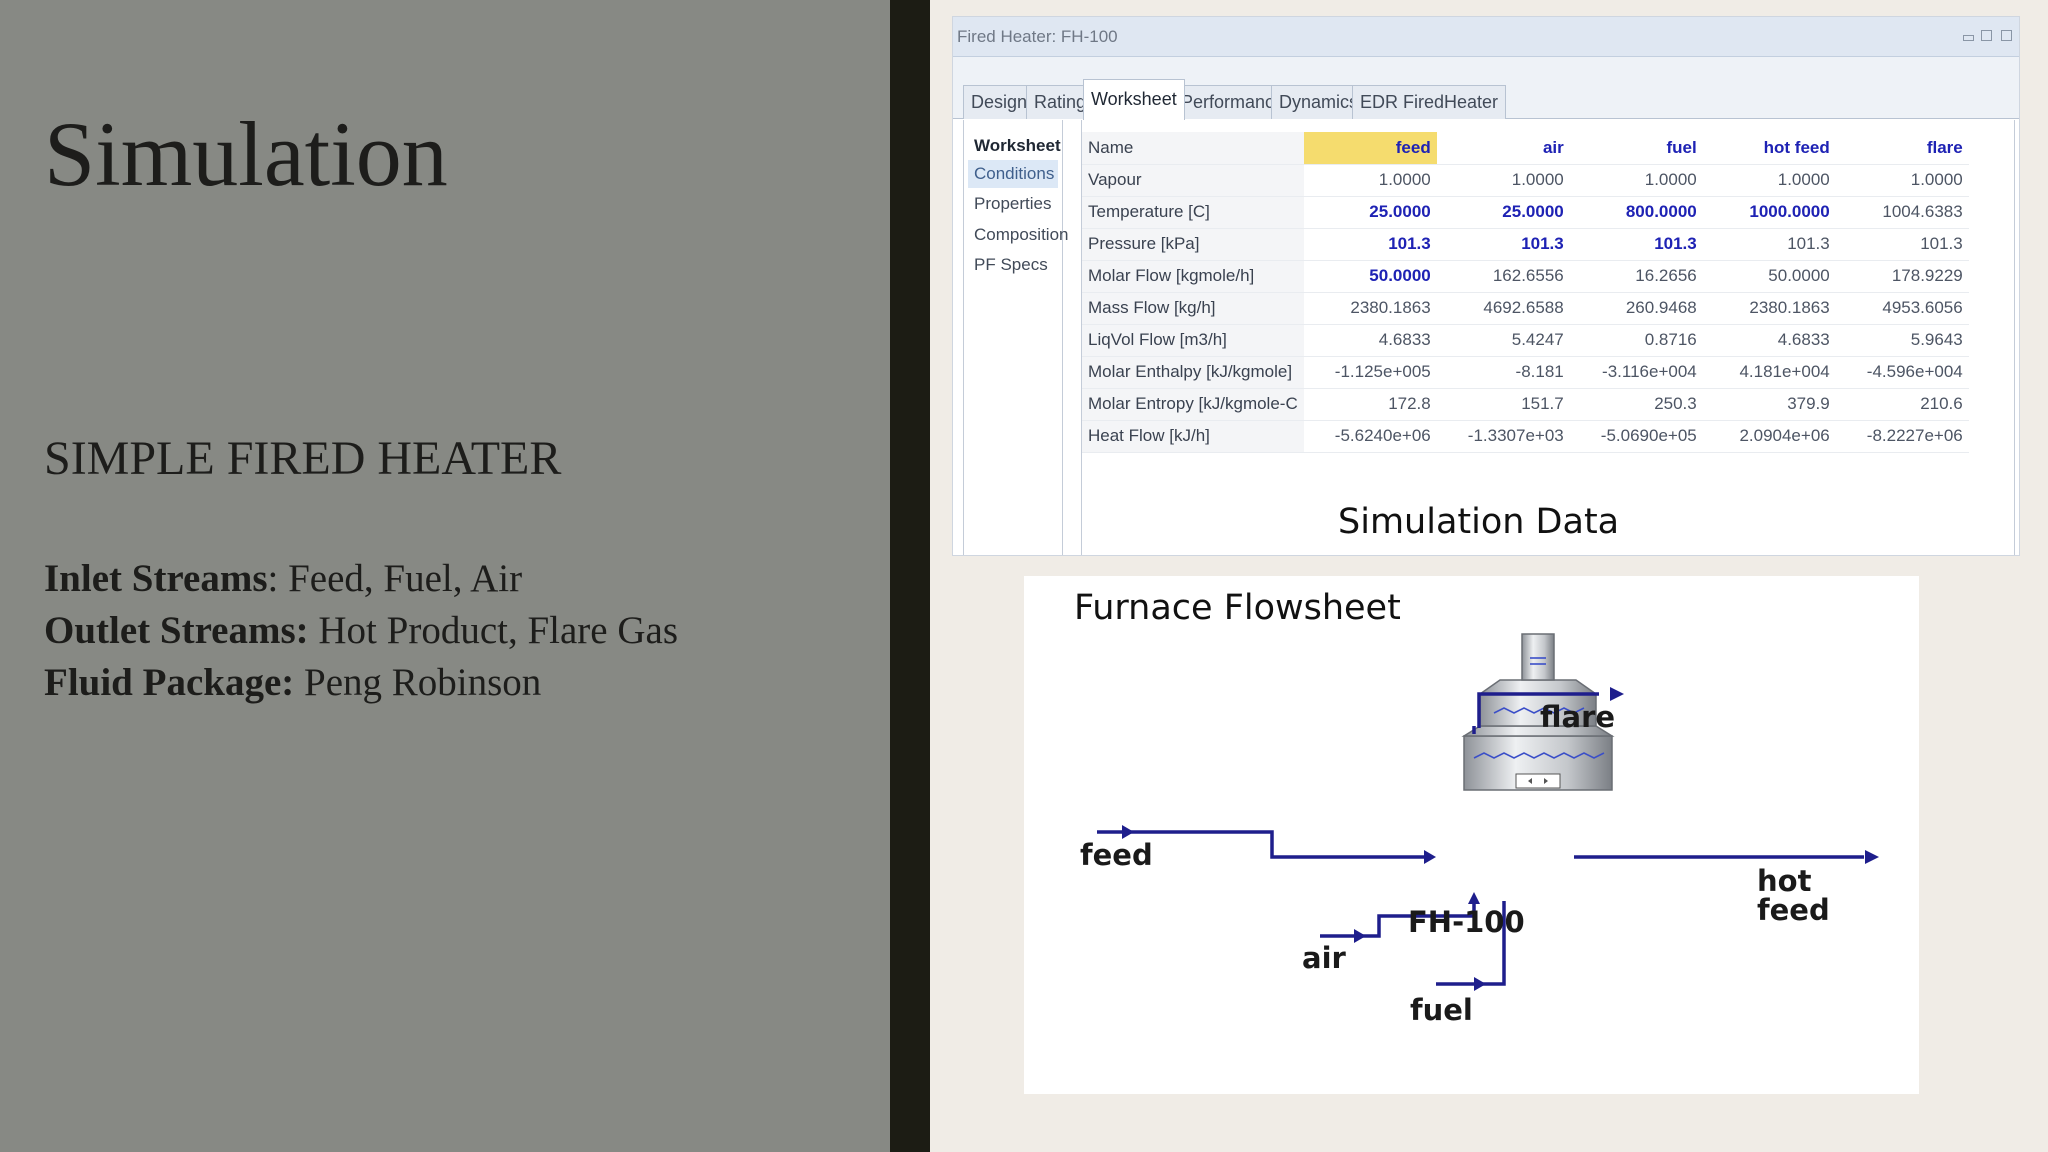 The width and height of the screenshot is (2048, 1152). Describe the element at coordinates (1466, 922) in the screenshot. I see `unit-label: FH-100` at that location.